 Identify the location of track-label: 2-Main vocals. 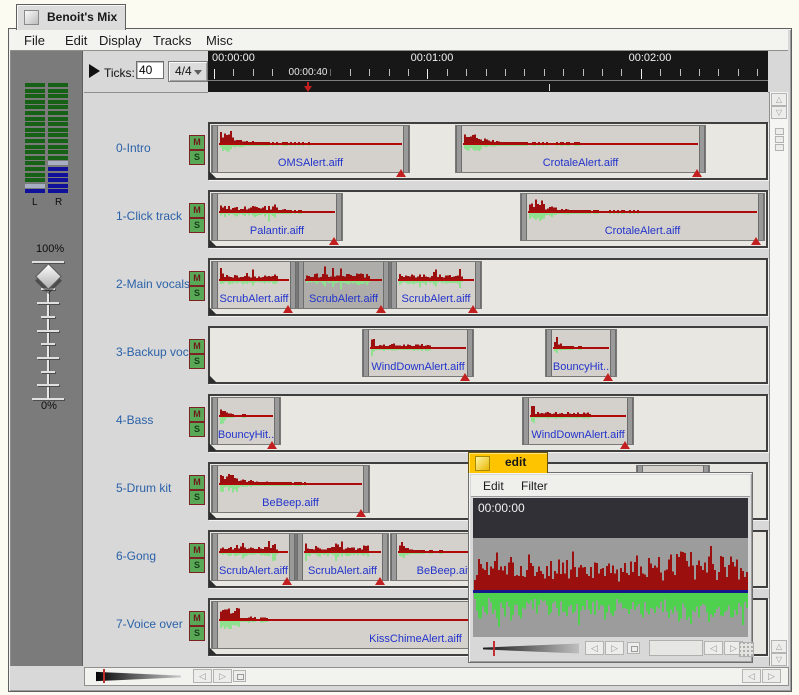
(153, 284).